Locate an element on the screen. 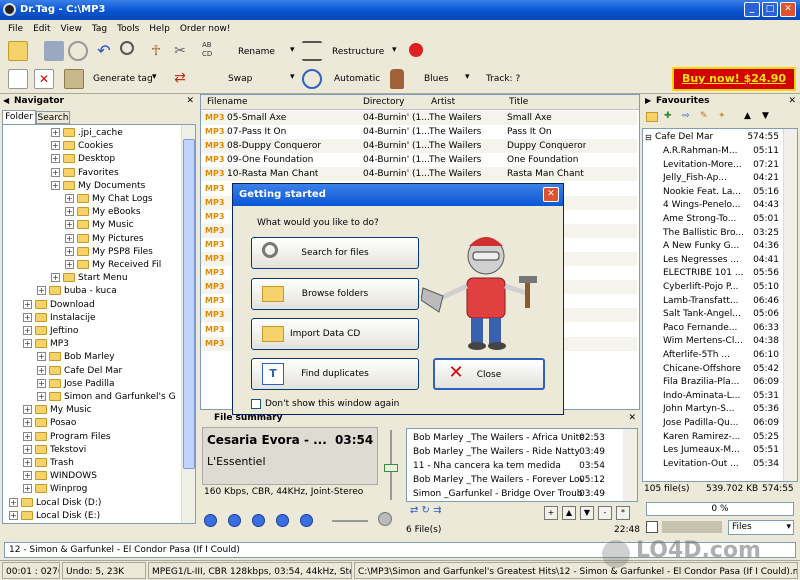 This screenshot has height=580, width=800. find-duplicates-button: T Find duplicates is located at coordinates (335, 374).